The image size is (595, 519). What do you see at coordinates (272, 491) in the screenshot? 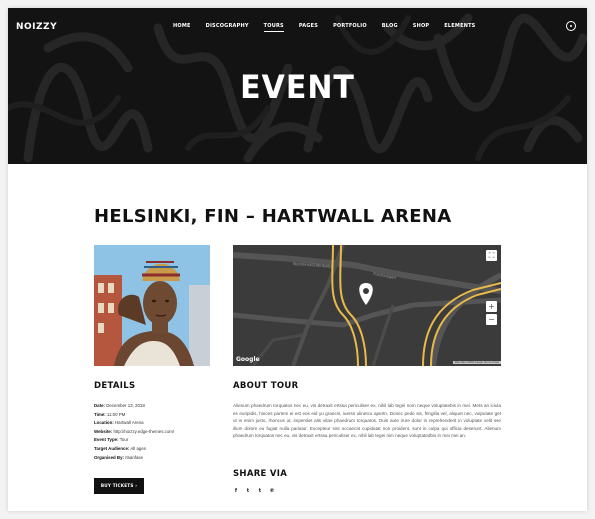
I see `pinterest-icon: ℗` at bounding box center [272, 491].